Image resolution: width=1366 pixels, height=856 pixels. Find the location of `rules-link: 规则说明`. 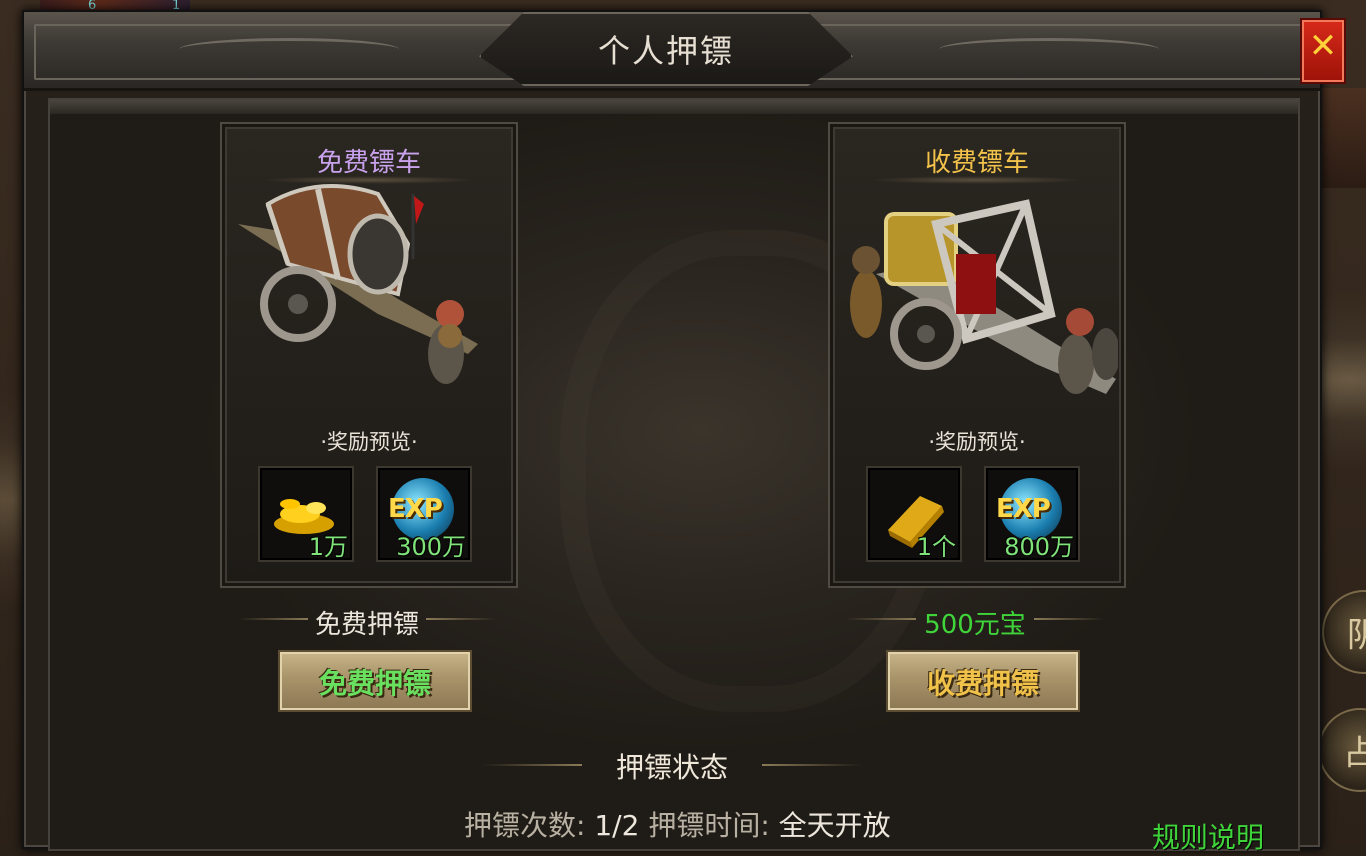

rules-link: 规则说明 is located at coordinates (1208, 836).